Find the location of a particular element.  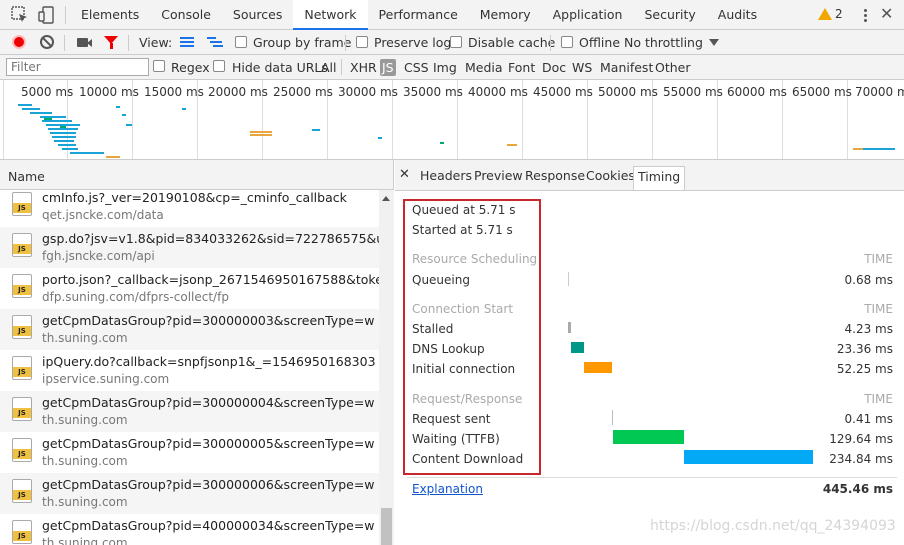

watermark: https://blog.csdn.net/qq_24394093 is located at coordinates (773, 526).